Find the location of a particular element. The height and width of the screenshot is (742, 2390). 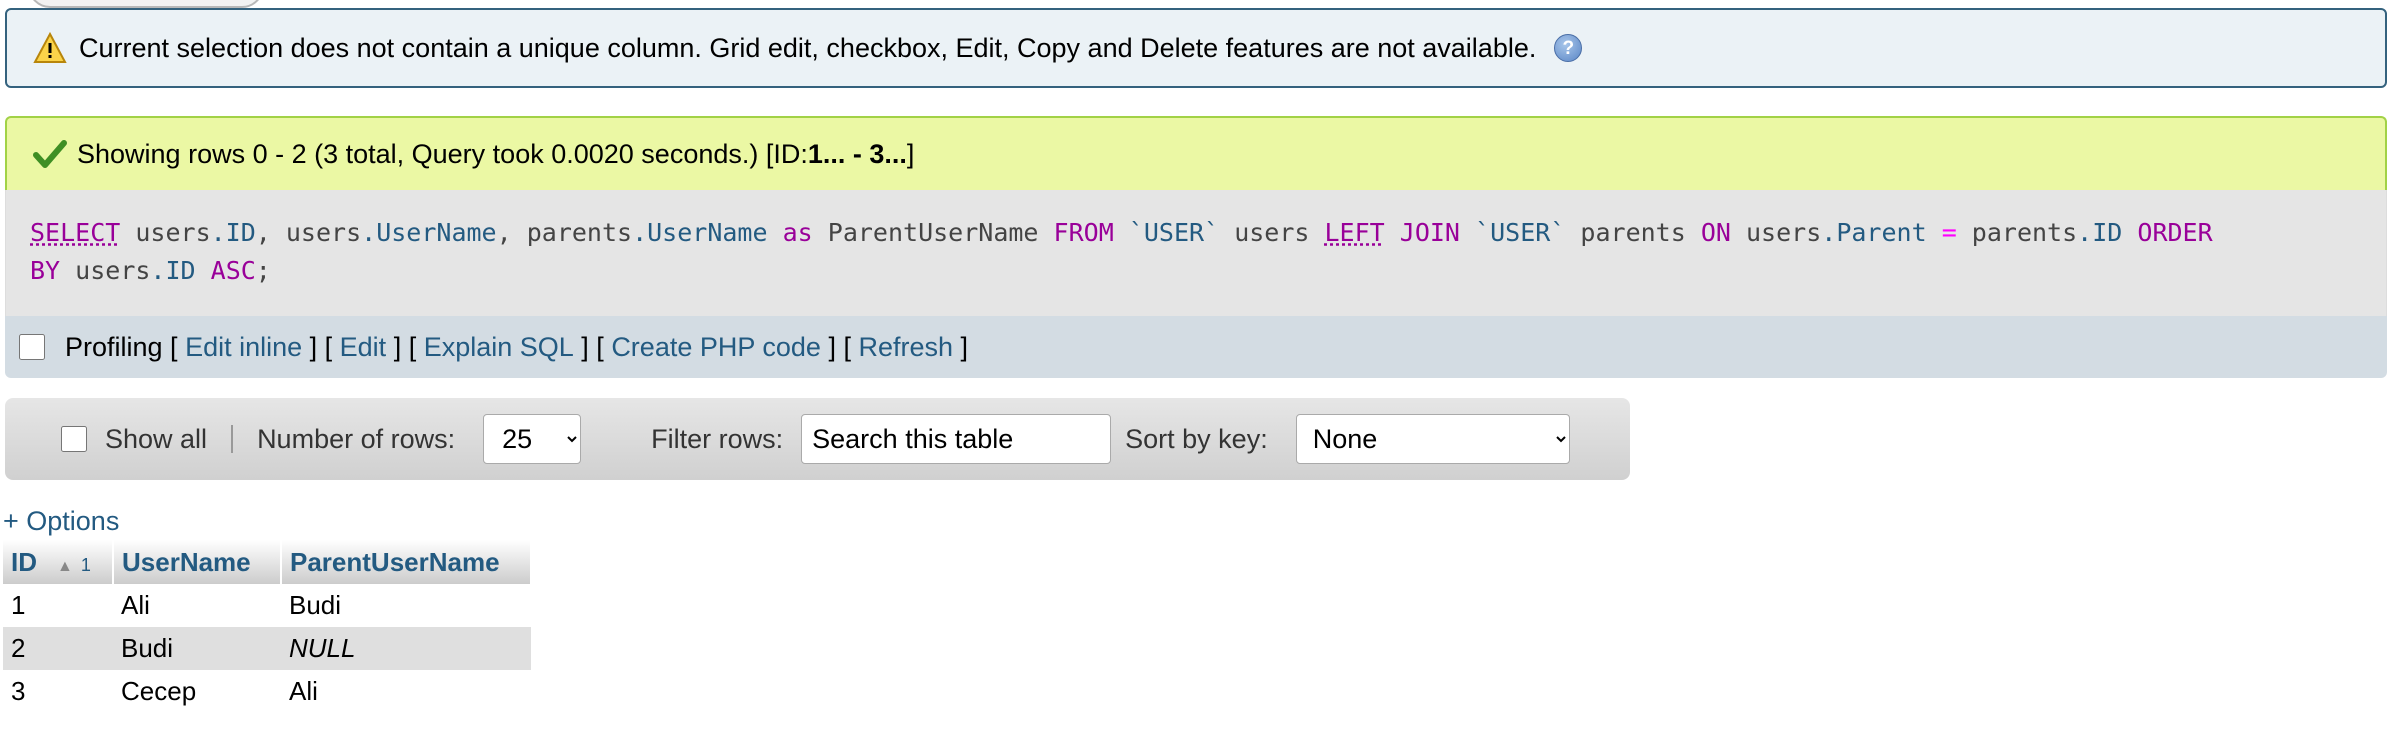

create-php-link: Create PHP code is located at coordinates (716, 347).